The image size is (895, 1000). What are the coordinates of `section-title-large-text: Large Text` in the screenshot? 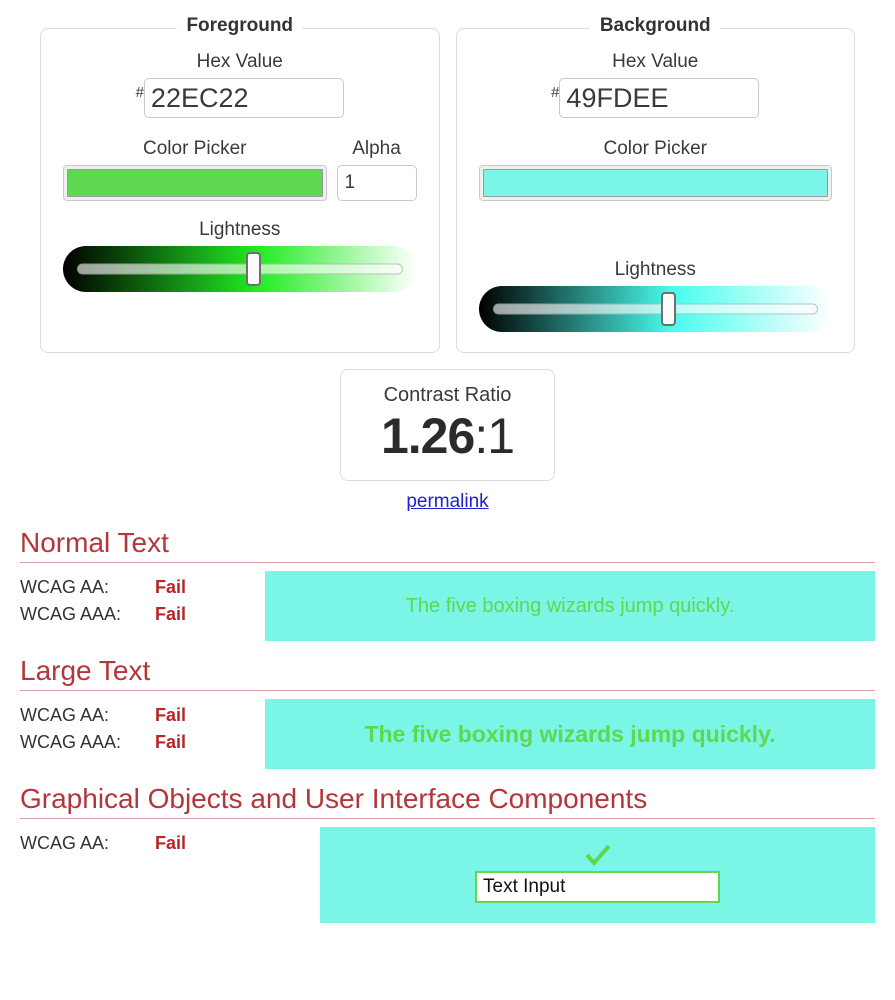 It's located at (447, 673).